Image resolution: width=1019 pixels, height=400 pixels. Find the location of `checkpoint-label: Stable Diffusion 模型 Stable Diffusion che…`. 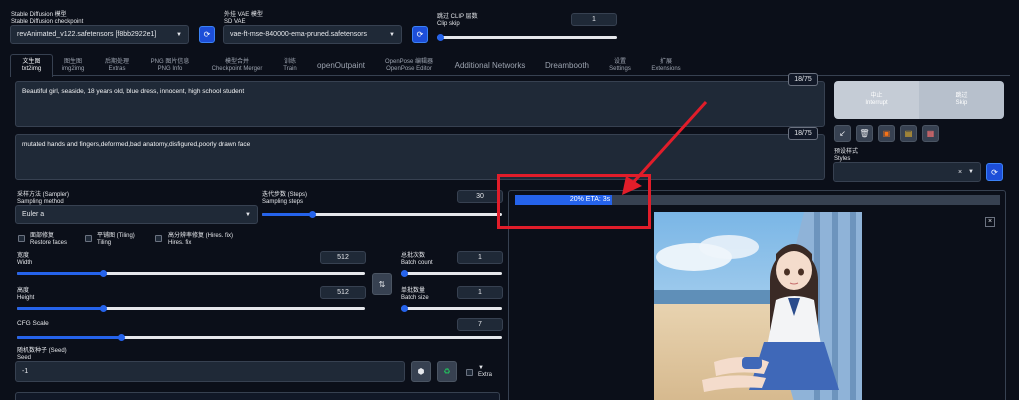

checkpoint-label: Stable Diffusion 模型 Stable Diffusion che… is located at coordinates (47, 18).